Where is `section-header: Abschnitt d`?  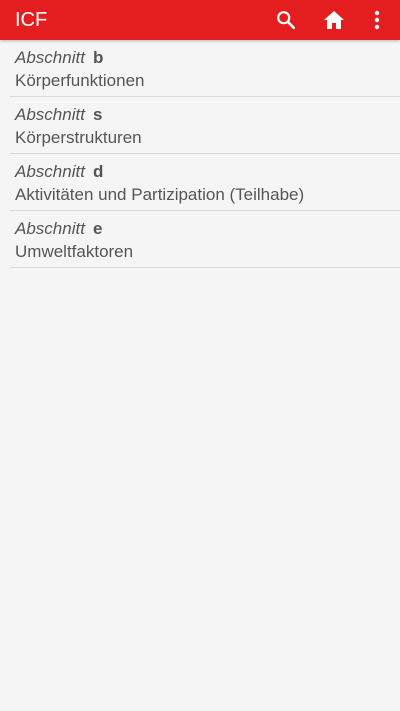
section-header: Abschnitt d is located at coordinates (59, 172).